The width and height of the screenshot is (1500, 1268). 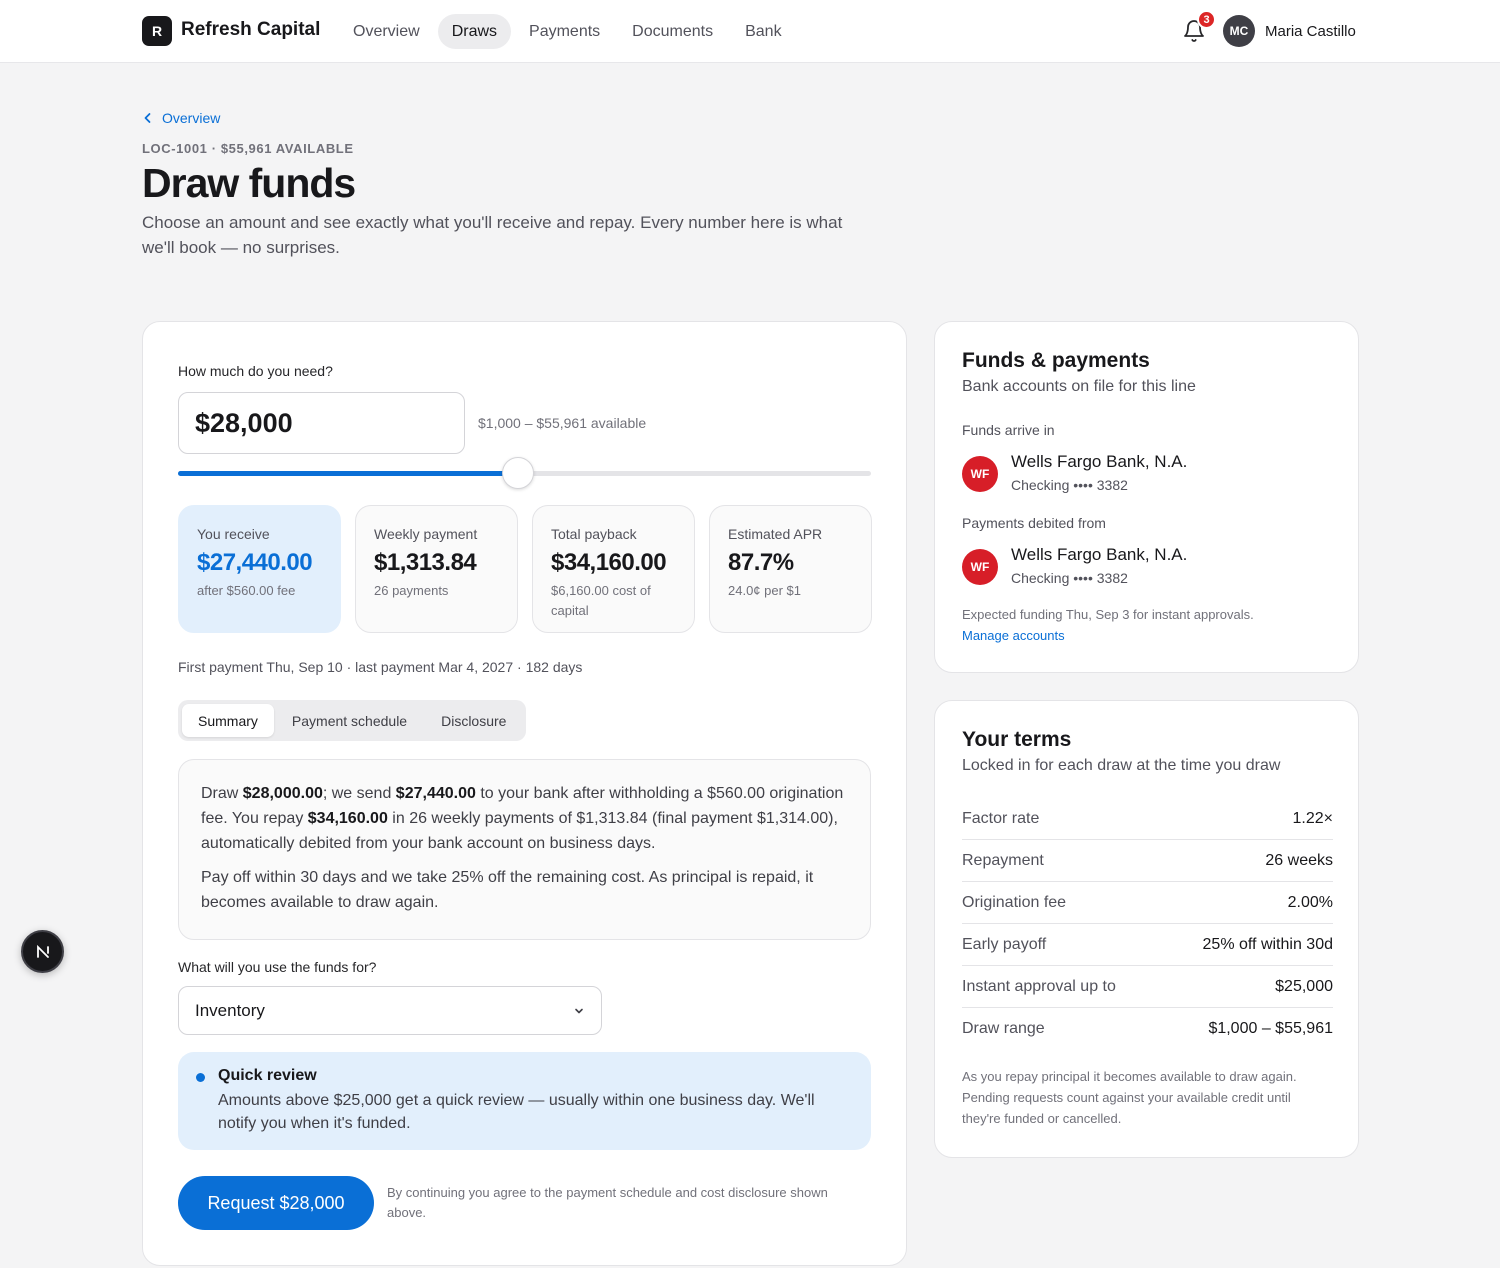 I want to click on stat-weekly-payment: Weekly payment $1,313.84 26 payments, so click(x=436, y=569).